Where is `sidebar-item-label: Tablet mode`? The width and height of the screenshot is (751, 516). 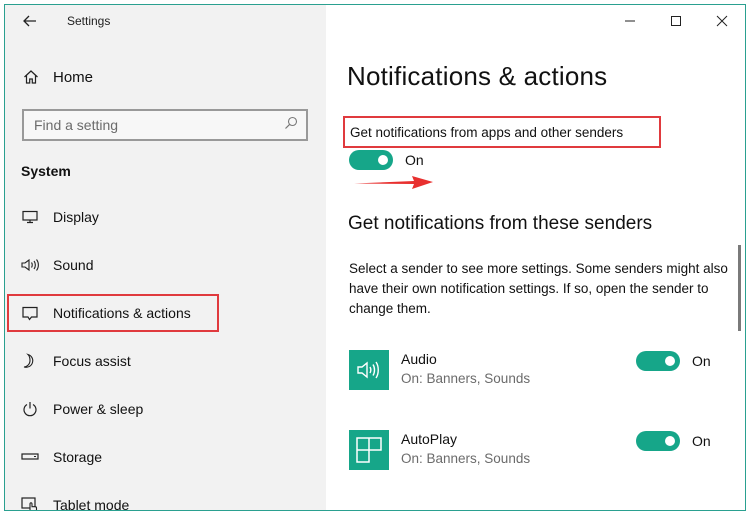 sidebar-item-label: Tablet mode is located at coordinates (91, 504).